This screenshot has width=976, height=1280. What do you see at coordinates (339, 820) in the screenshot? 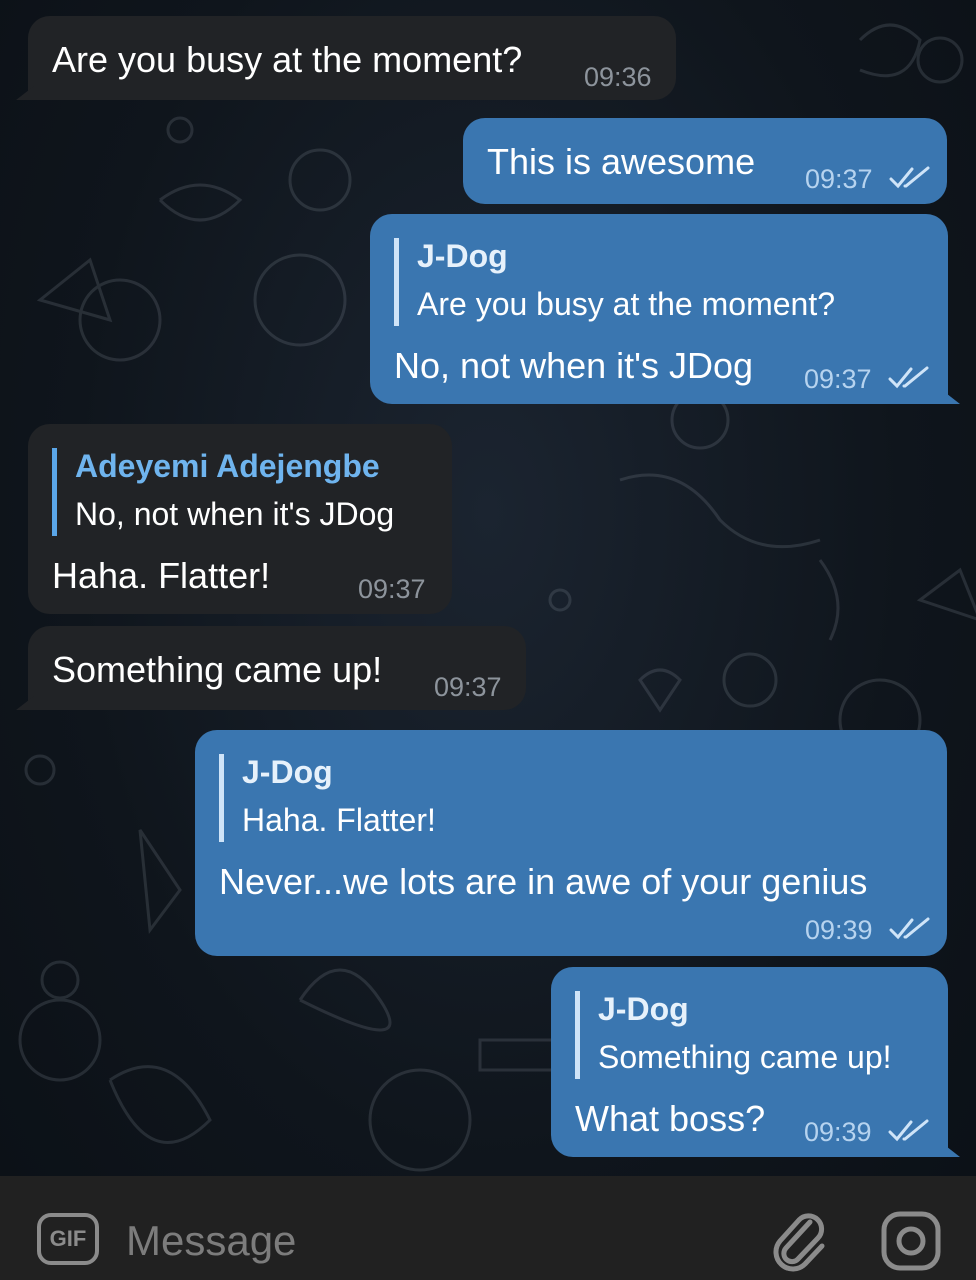
I see `reply-text: Haha. Flatter!` at bounding box center [339, 820].